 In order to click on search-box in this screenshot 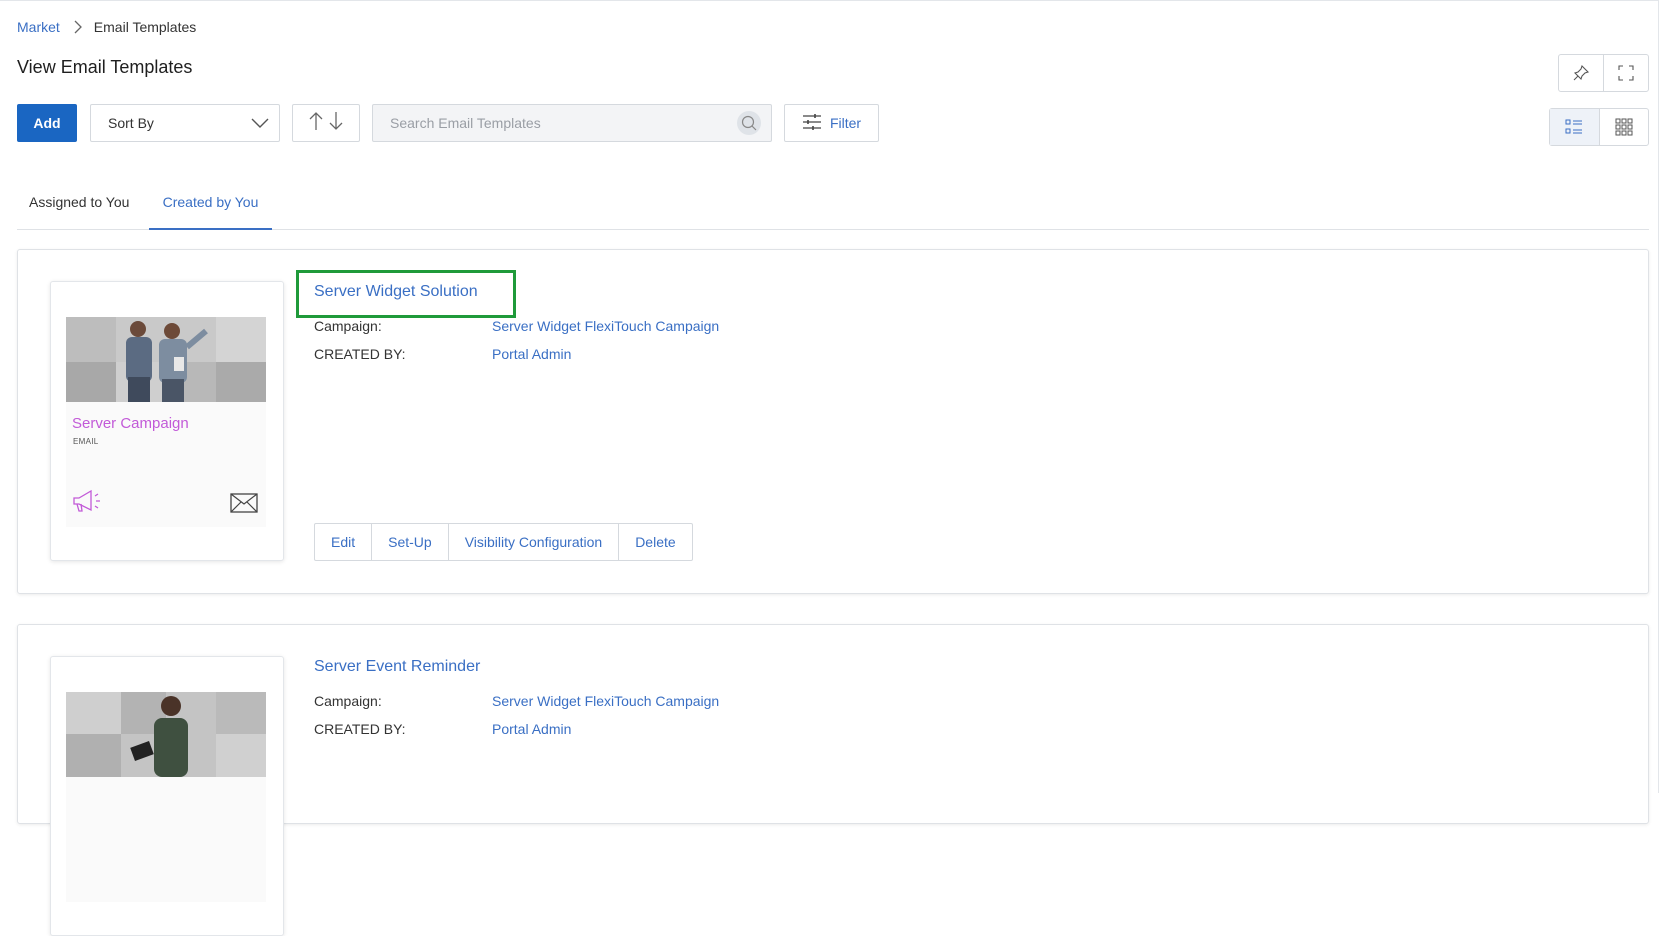, I will do `click(572, 123)`.